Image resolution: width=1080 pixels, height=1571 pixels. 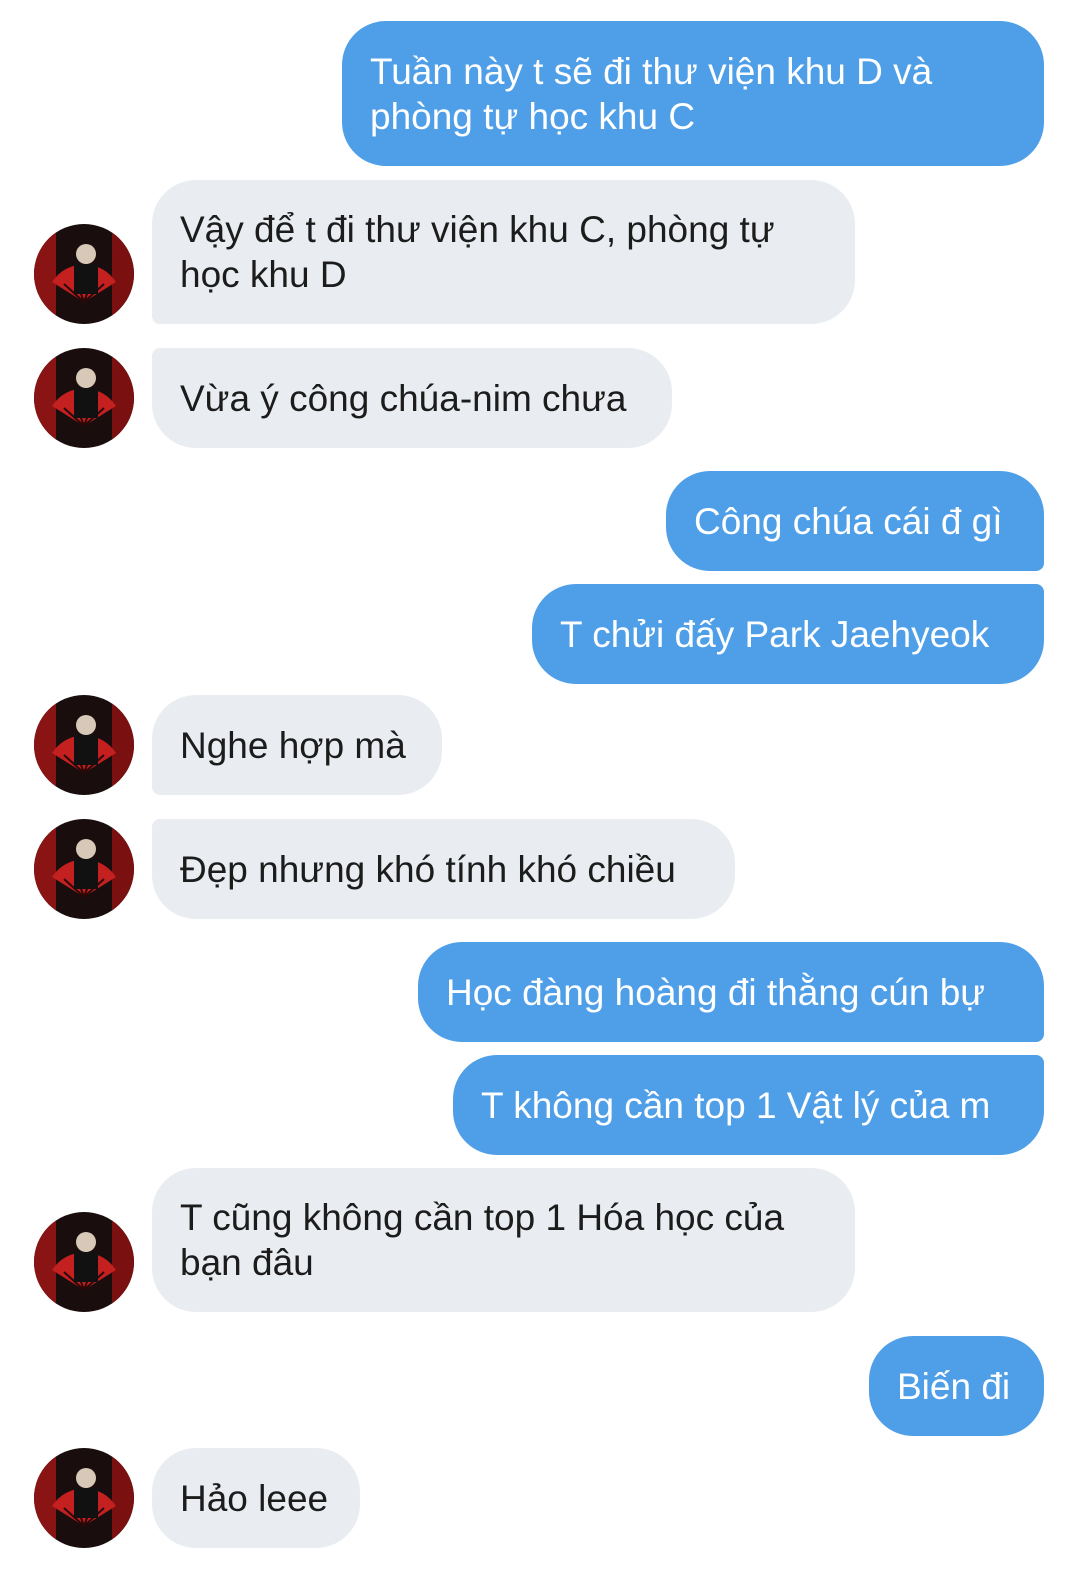 I want to click on message-text: Biến đi, so click(x=954, y=1386).